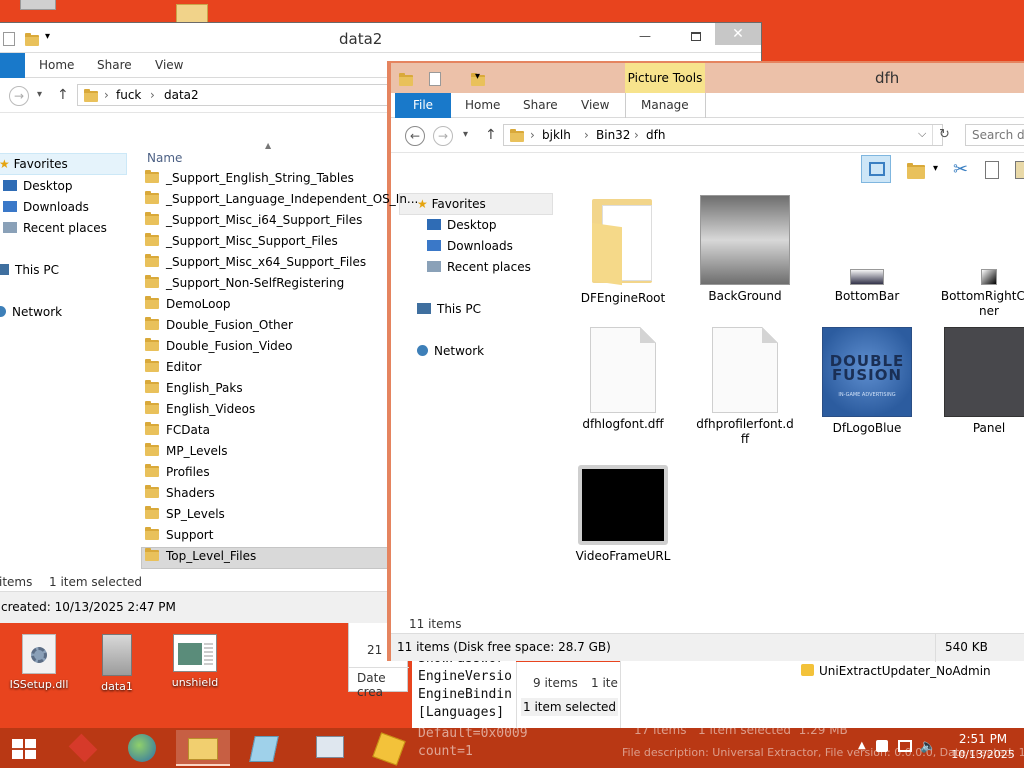 The height and width of the screenshot is (768, 1024). Describe the element at coordinates (623, 514) in the screenshot. I see `file-tile: VideoFrameURL` at that location.